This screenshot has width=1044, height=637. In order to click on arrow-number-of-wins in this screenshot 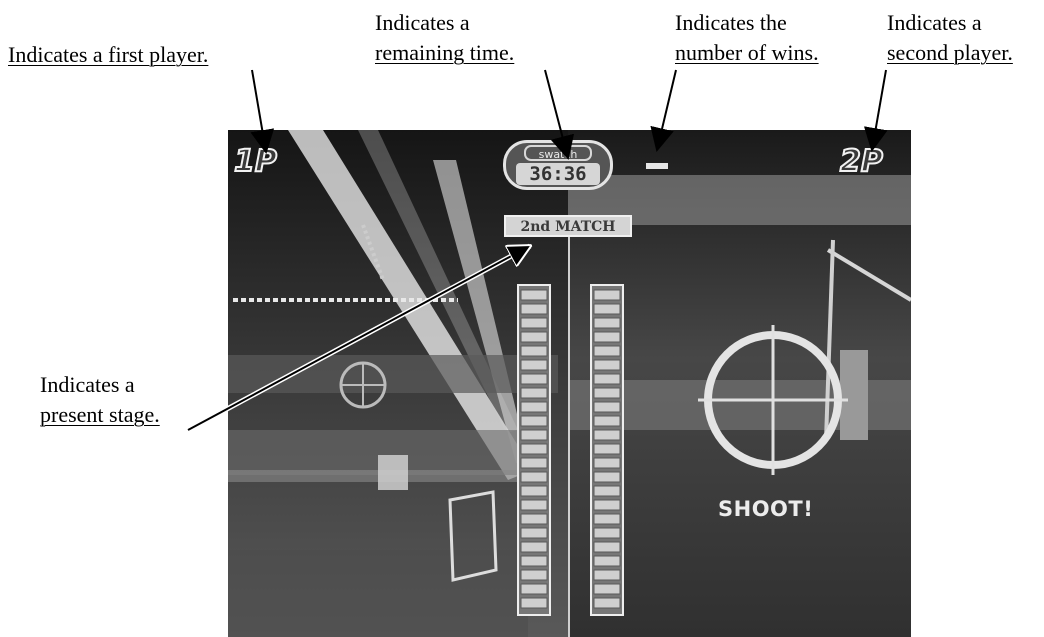, I will do `click(663, 110)`.